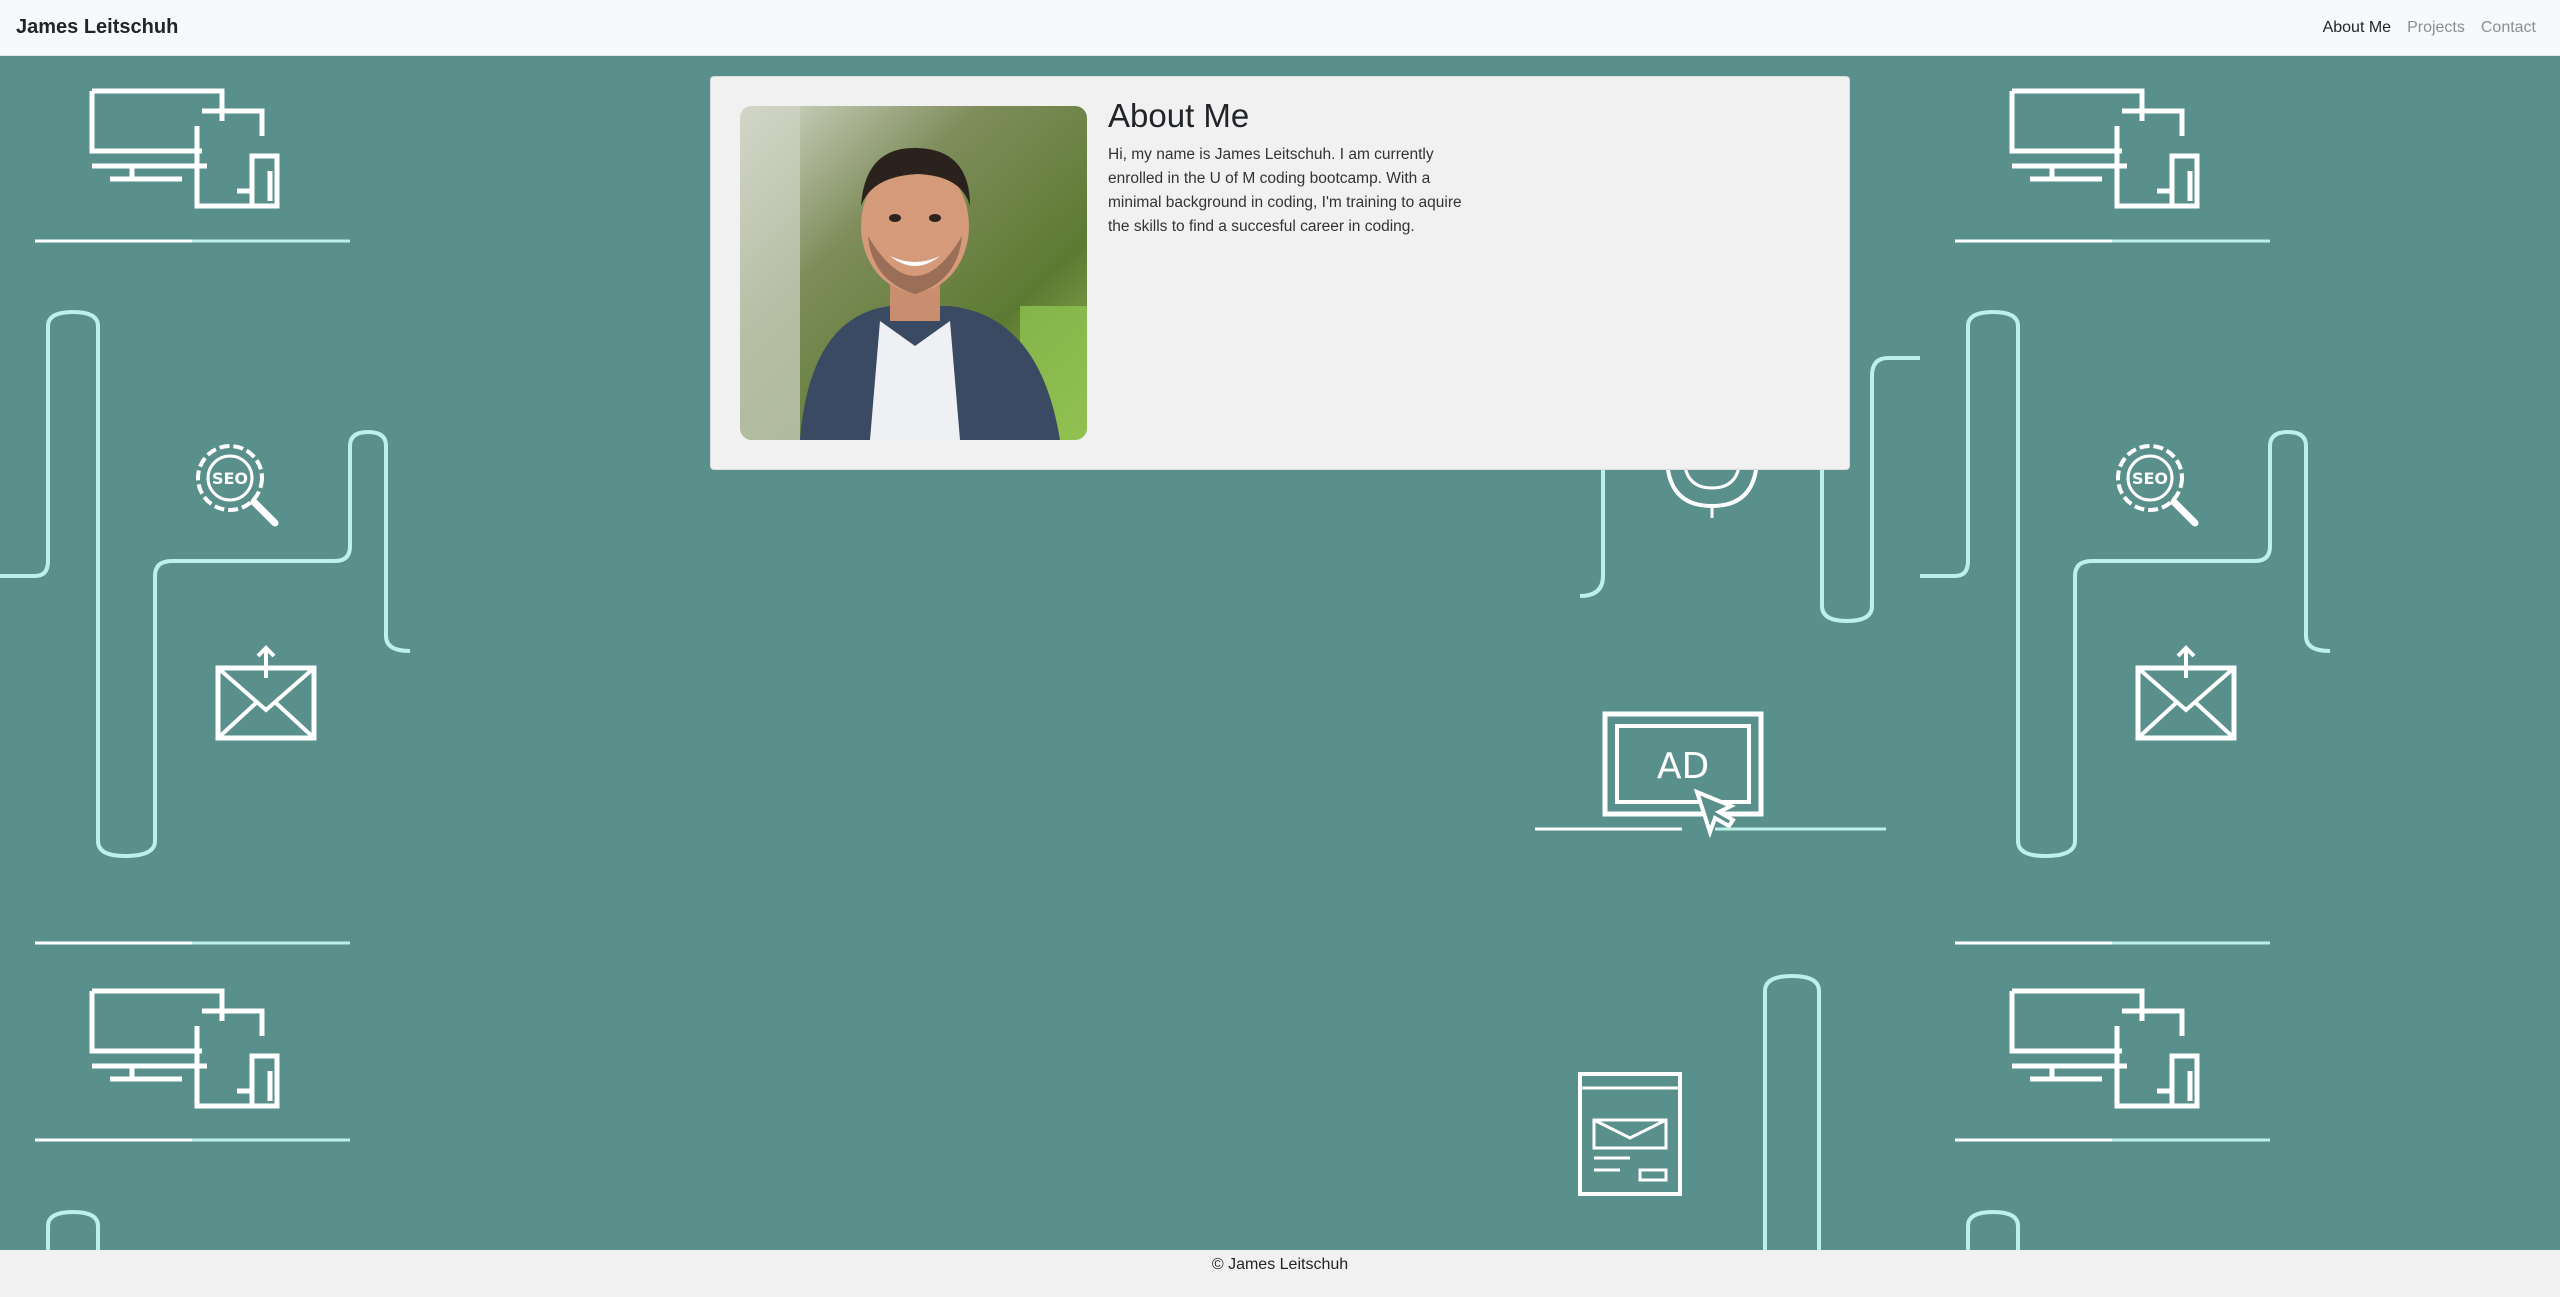 This screenshot has width=2560, height=1297. I want to click on profile-photo, so click(913, 273).